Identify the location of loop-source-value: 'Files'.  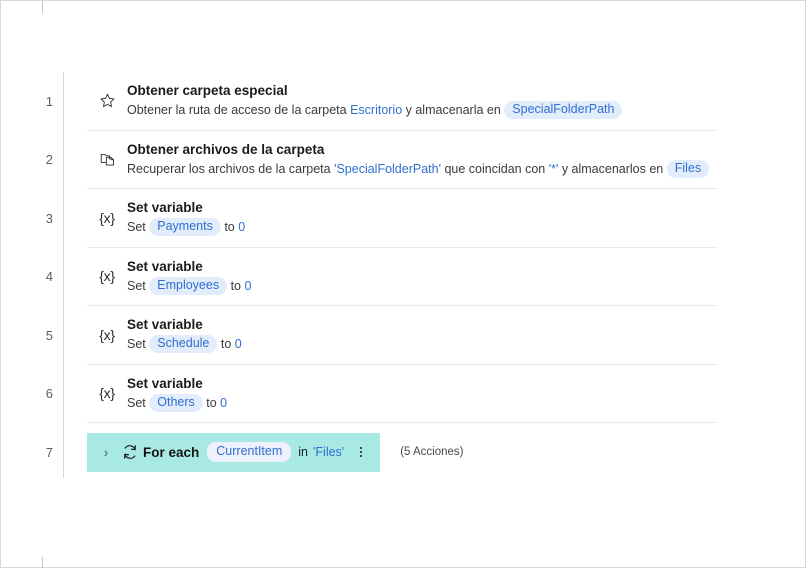
(328, 452).